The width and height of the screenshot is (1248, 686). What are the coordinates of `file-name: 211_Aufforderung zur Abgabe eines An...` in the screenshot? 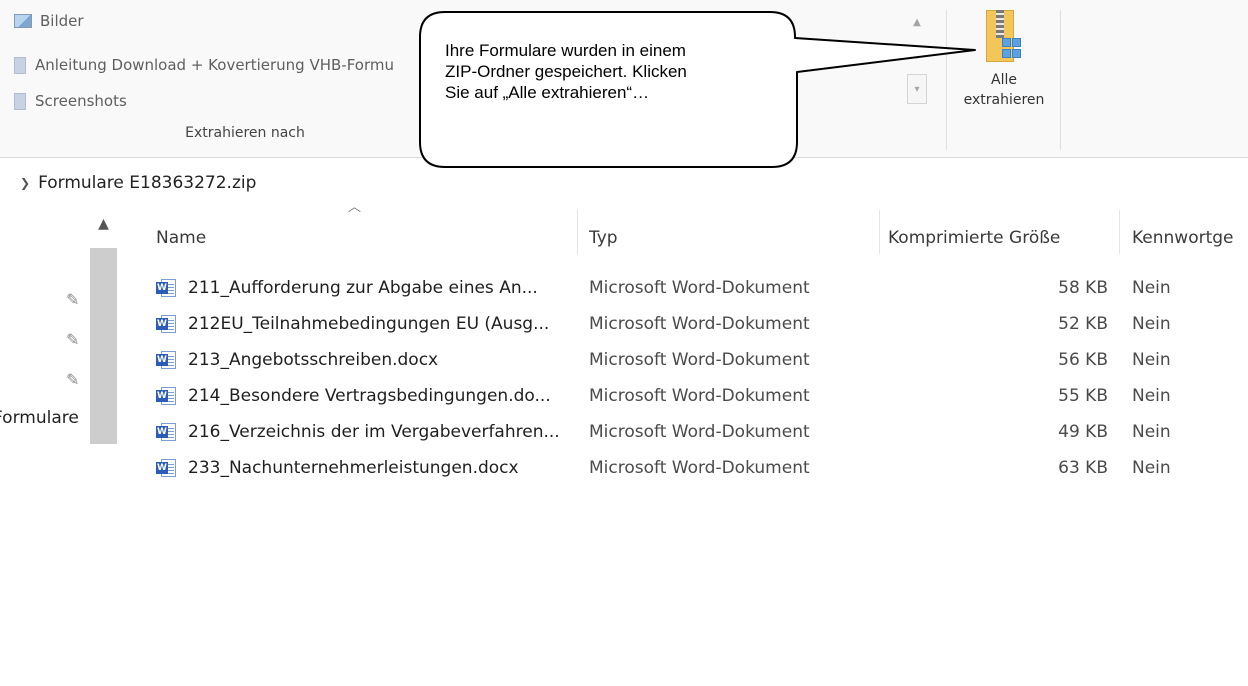 It's located at (363, 288).